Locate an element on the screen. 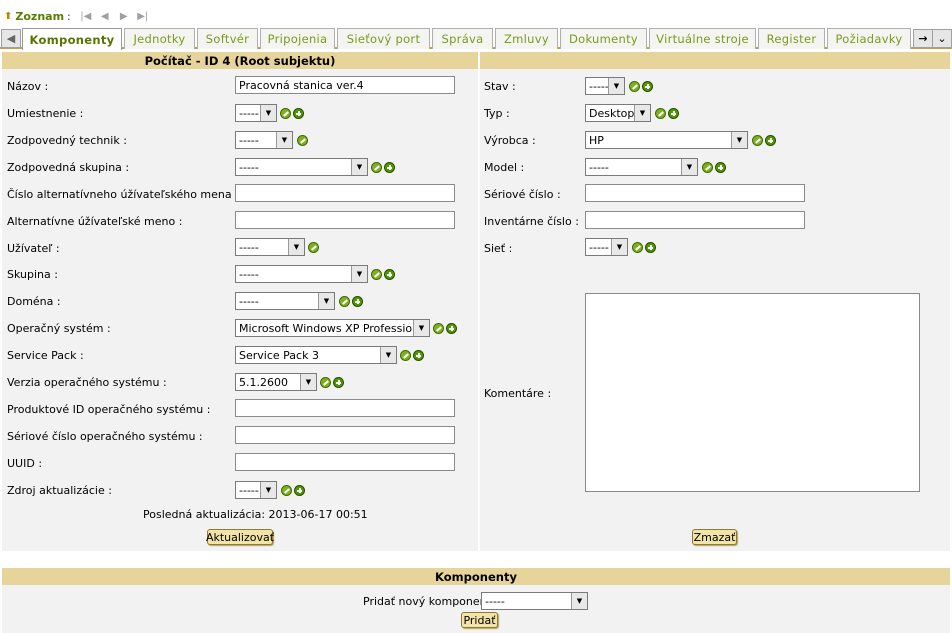 The width and height of the screenshot is (952, 633). update-source-select: ----- ▼ is located at coordinates (256, 490).